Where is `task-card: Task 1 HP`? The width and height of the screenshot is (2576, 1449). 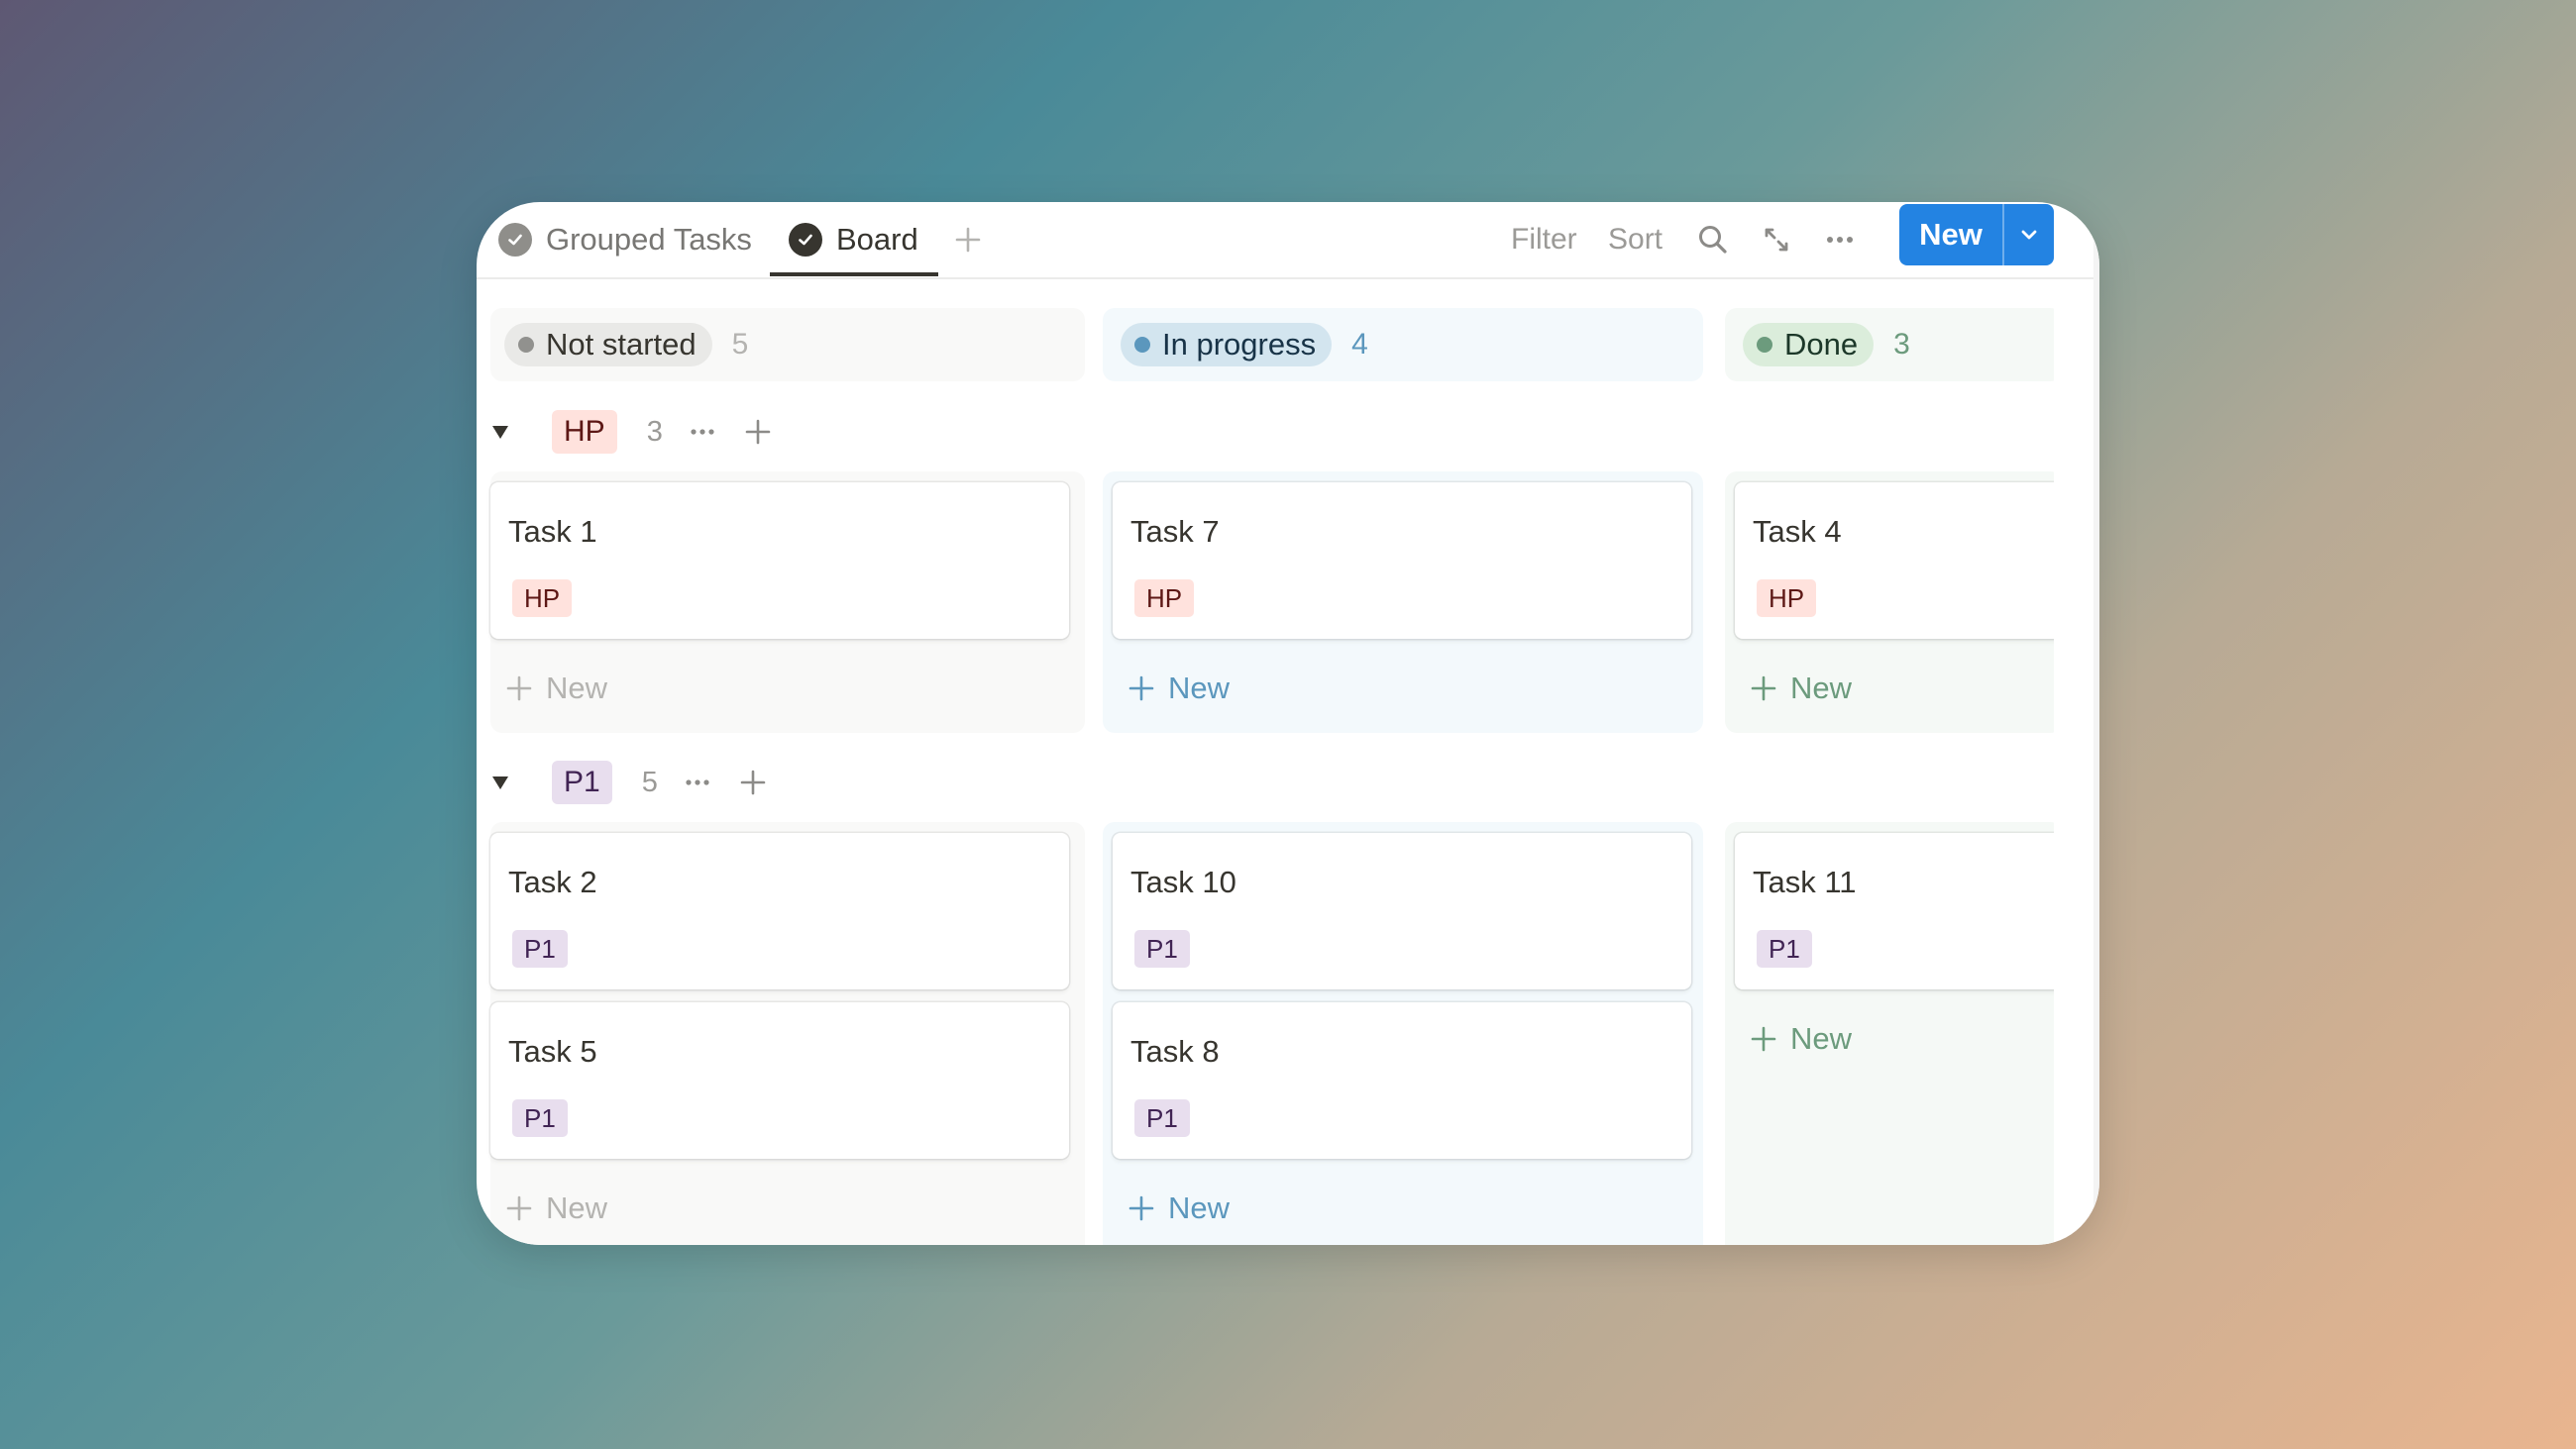
task-card: Task 1 HP is located at coordinates (779, 560).